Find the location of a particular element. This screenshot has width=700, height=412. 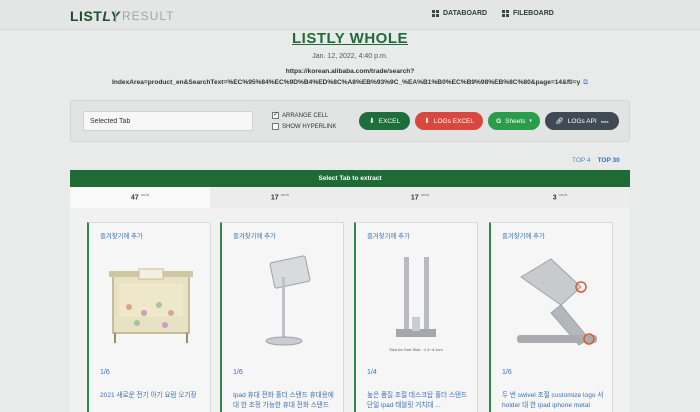

logs-api-button: 🔗︎ LOGs API beta is located at coordinates (582, 121).